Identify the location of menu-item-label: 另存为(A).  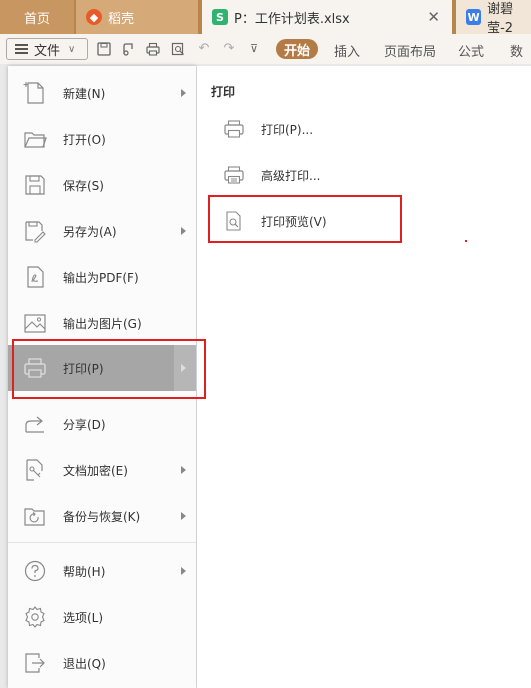
(90, 231).